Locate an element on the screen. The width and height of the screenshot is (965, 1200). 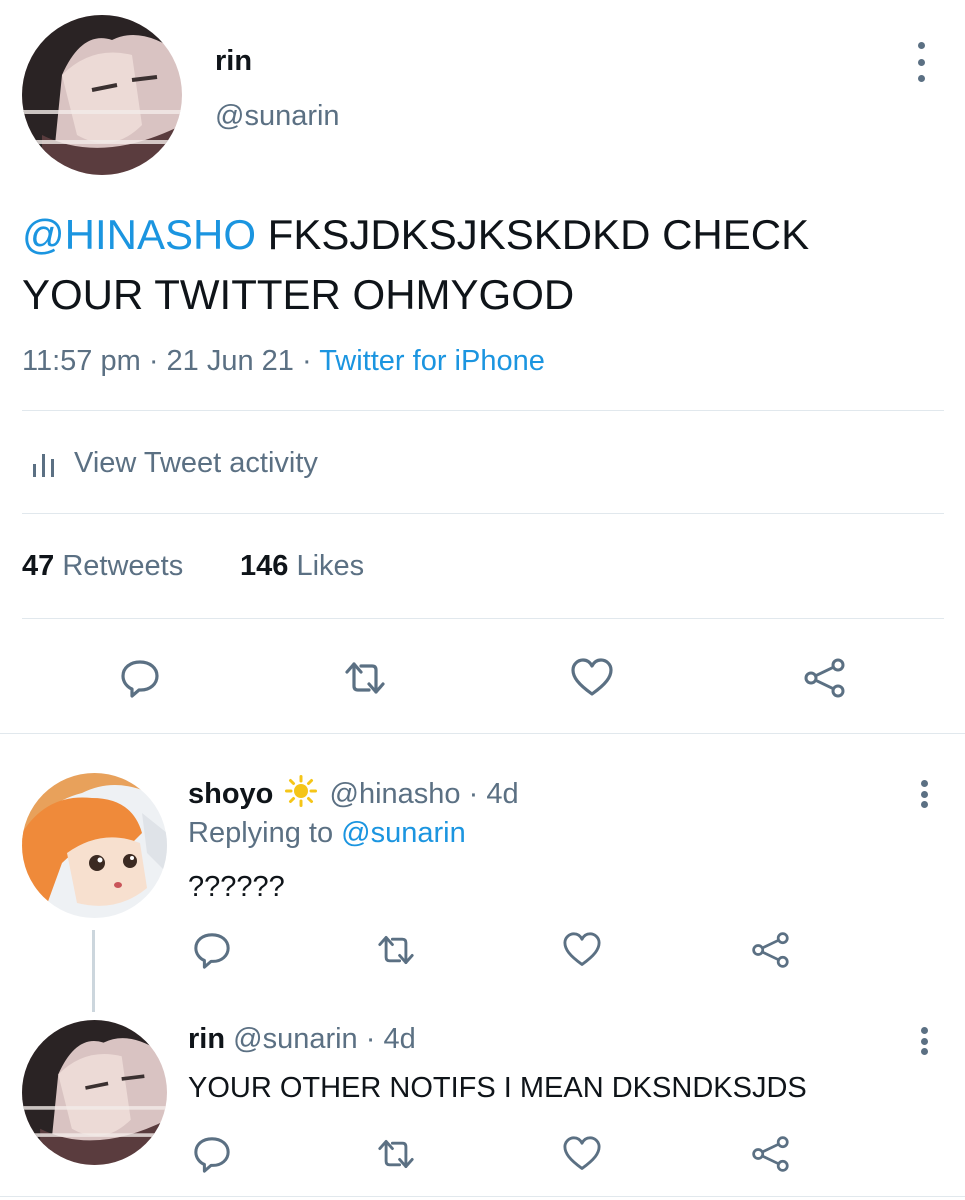
reply2-display-name: rin is located at coordinates (206, 1039).